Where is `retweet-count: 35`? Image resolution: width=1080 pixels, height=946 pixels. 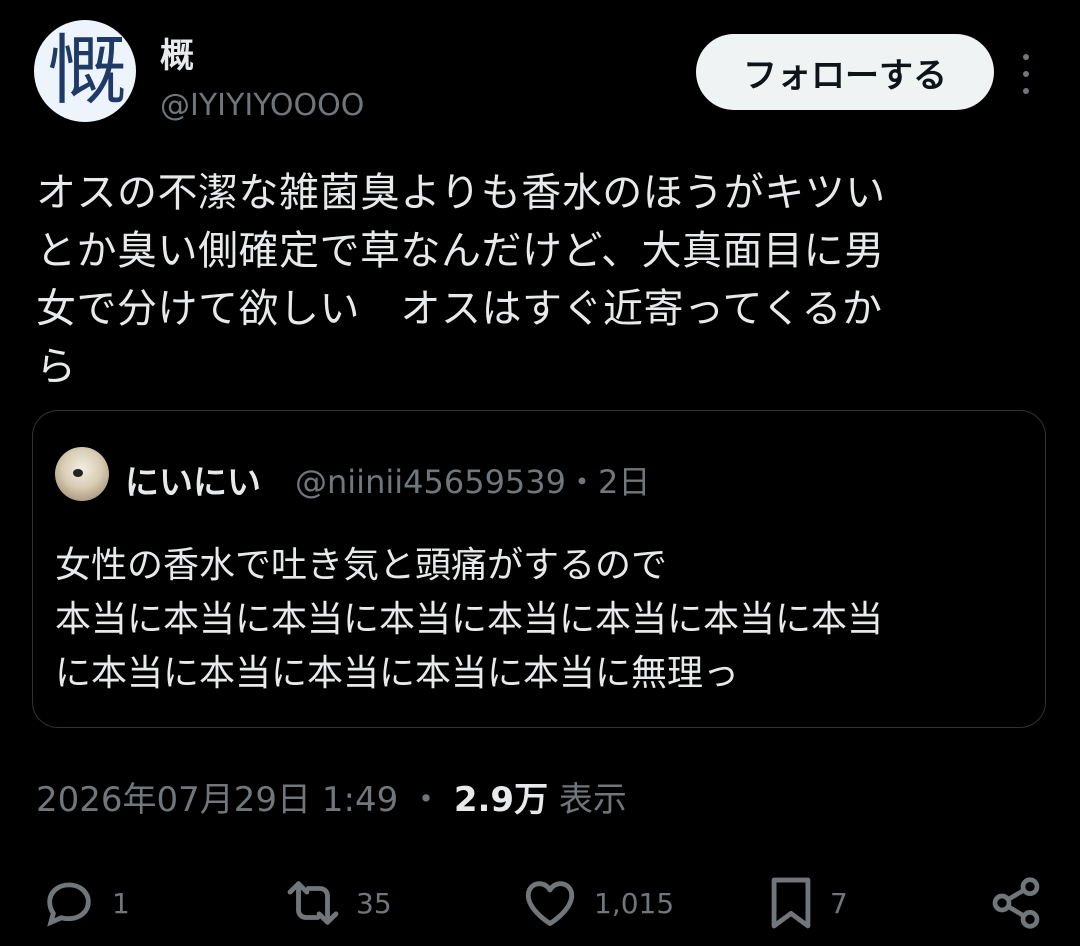
retweet-count: 35 is located at coordinates (374, 903).